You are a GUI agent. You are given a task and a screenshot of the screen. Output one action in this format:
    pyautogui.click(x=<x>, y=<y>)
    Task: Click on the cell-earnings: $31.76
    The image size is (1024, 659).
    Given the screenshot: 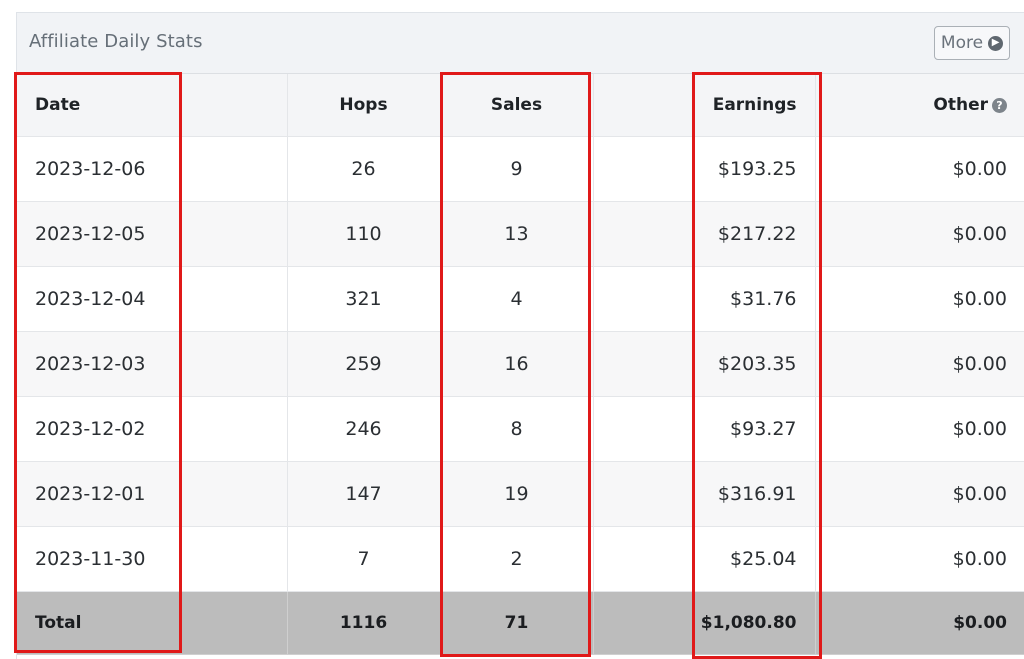 What is the action you would take?
    pyautogui.click(x=704, y=298)
    